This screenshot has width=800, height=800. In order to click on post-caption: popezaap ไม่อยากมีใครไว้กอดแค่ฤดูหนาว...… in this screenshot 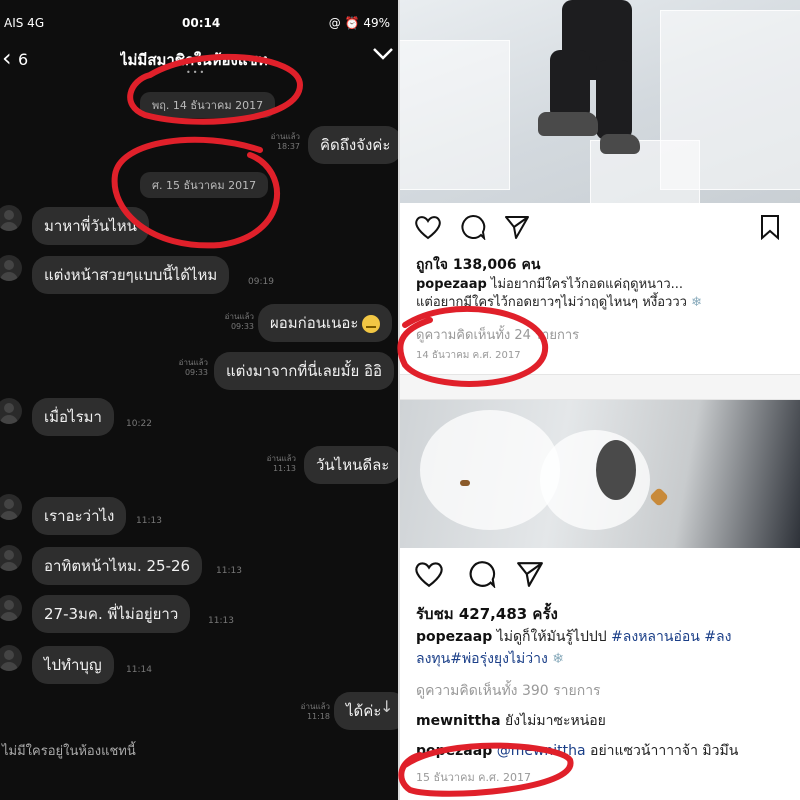, I will do `click(559, 293)`.